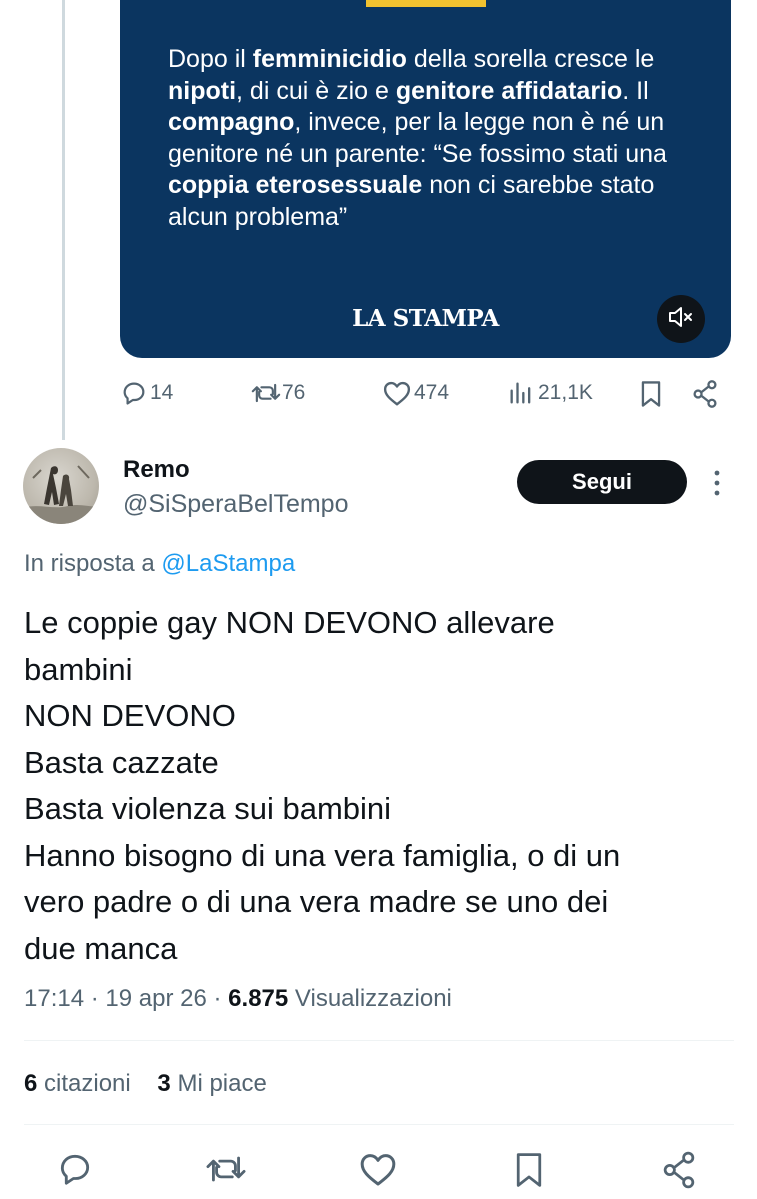 The width and height of the screenshot is (757, 1199). I want to click on quote-bold-fragment: nipoti, so click(202, 90).